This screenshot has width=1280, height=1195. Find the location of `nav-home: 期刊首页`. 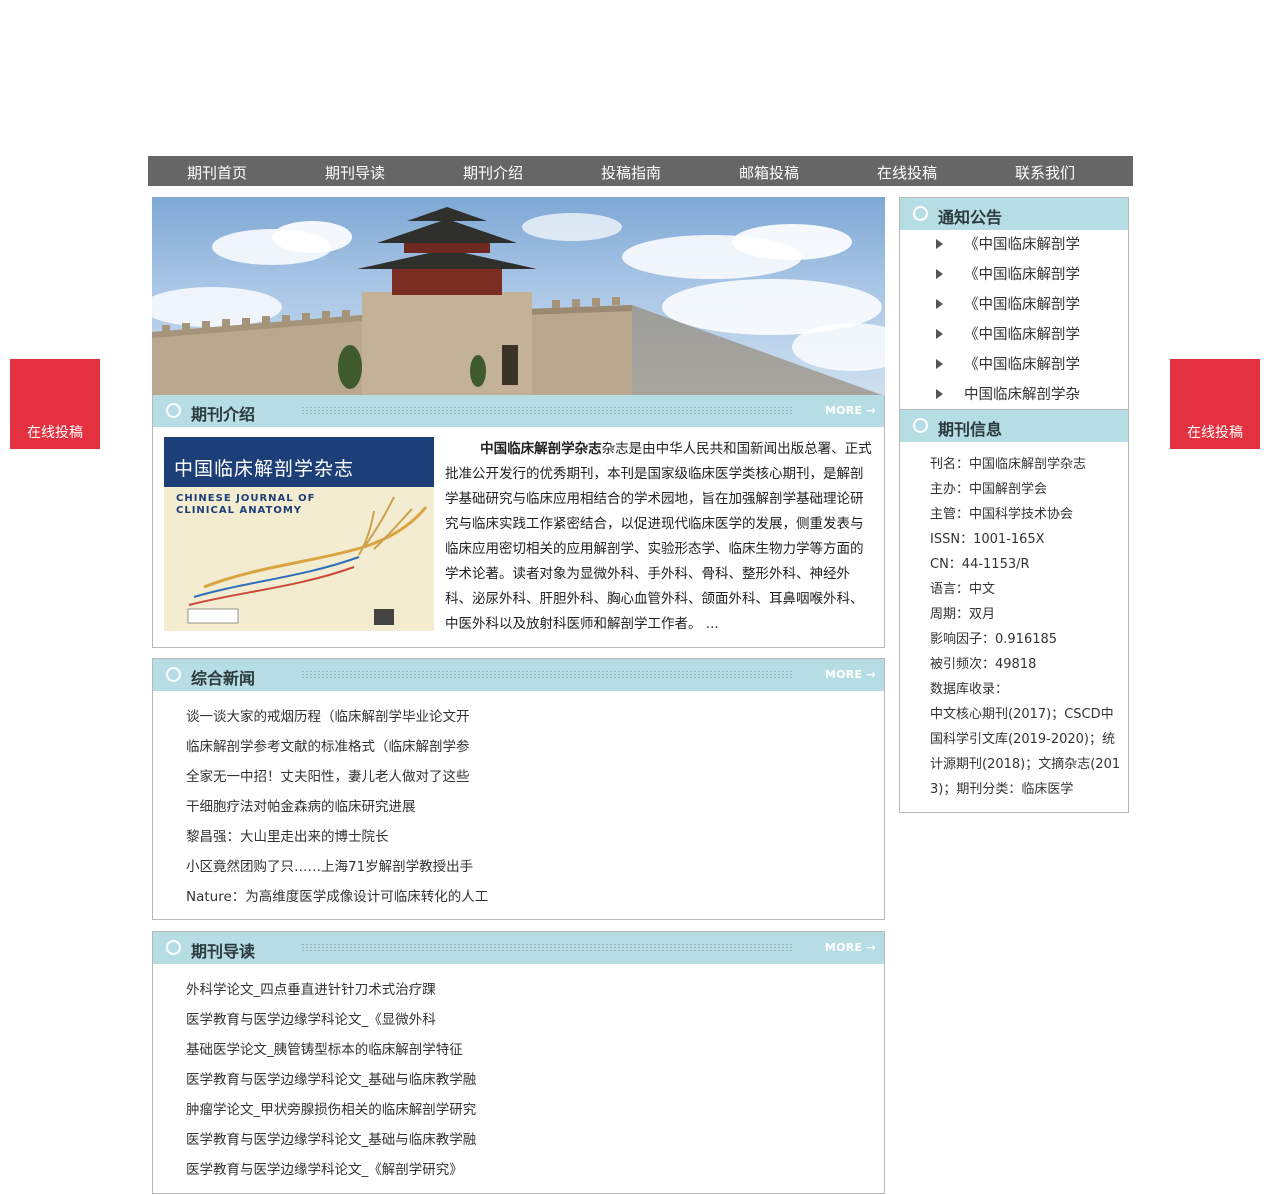

nav-home: 期刊首页 is located at coordinates (217, 171).